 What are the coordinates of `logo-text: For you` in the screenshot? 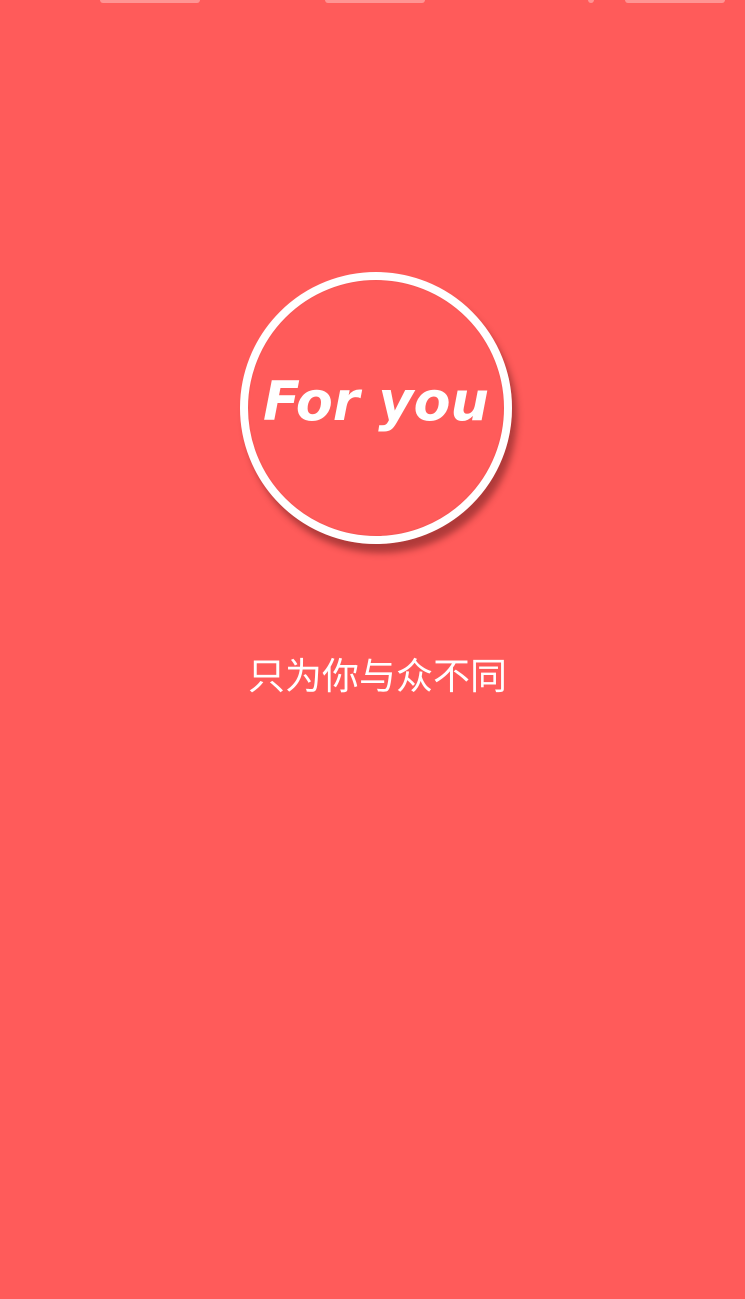 It's located at (376, 401).